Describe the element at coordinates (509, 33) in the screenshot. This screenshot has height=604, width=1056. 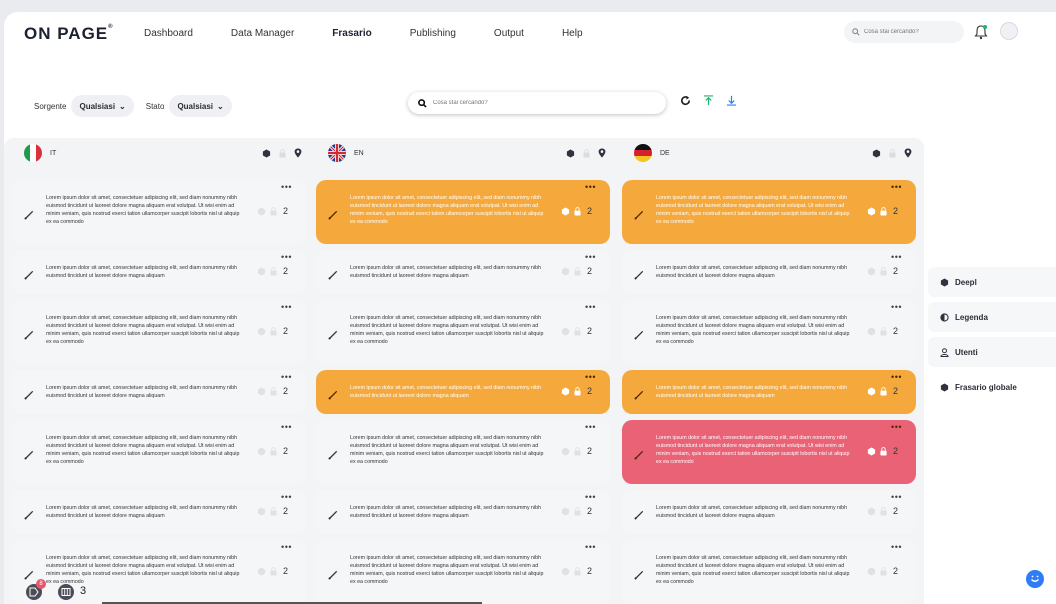
I see `nav-output: Output` at that location.